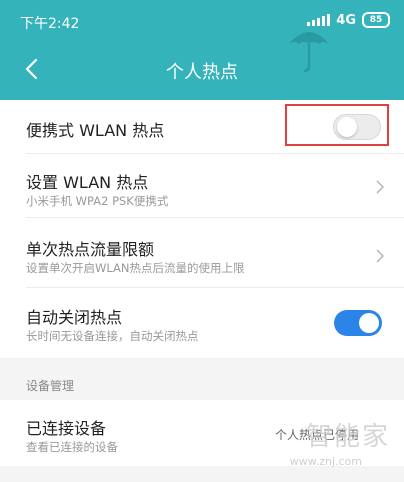 Image resolution: width=404 pixels, height=482 pixels. What do you see at coordinates (66, 428) in the screenshot?
I see `connected-devices-label: 已连接设备` at bounding box center [66, 428].